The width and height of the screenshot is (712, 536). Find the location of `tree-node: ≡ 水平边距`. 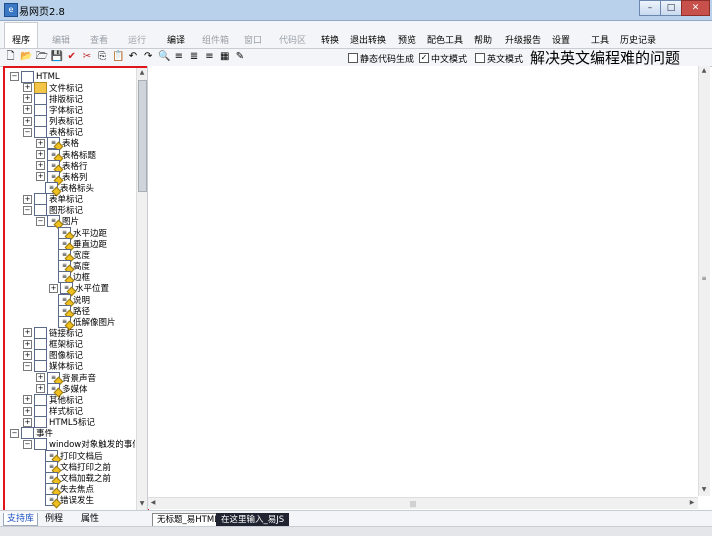

tree-node: ≡ 水平边距 is located at coordinates (78, 232).